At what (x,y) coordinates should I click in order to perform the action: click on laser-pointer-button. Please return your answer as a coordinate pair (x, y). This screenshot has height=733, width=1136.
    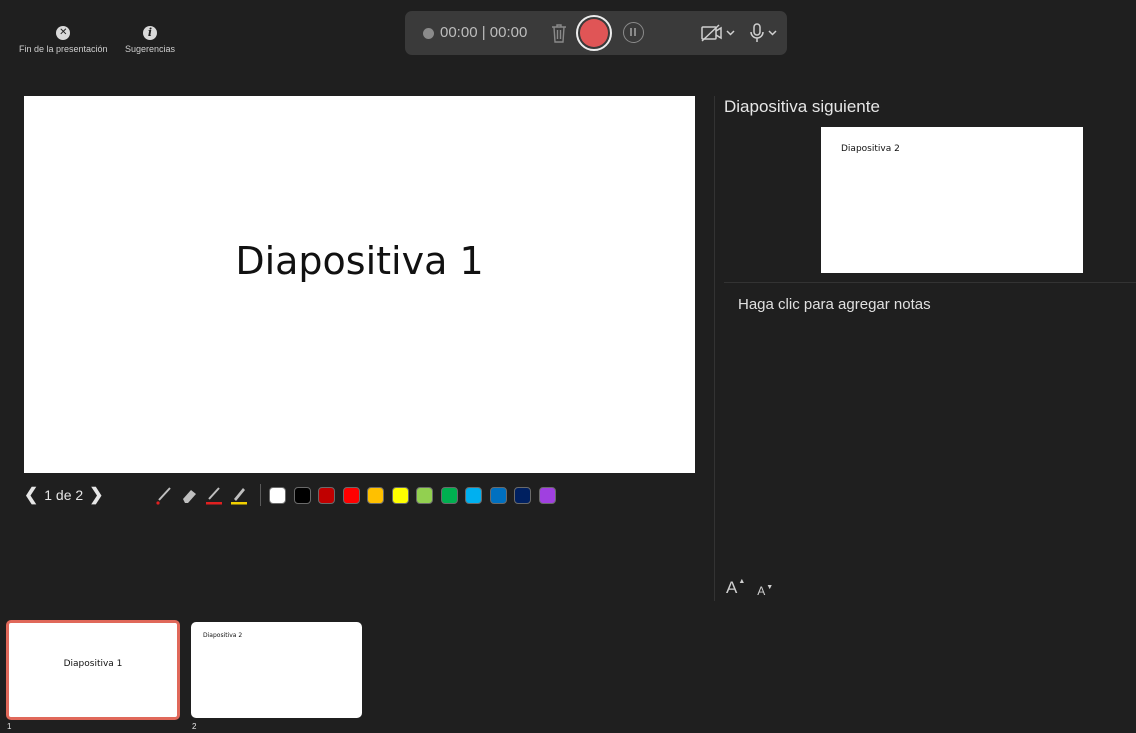
    Looking at the image, I should click on (164, 495).